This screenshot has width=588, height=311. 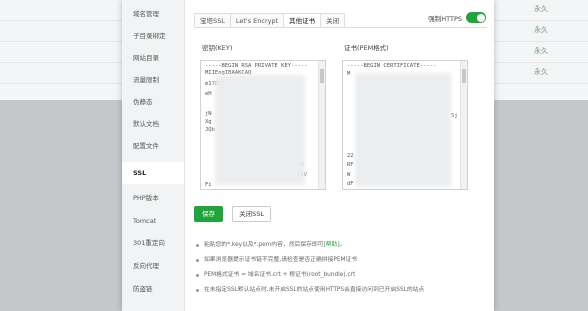 What do you see at coordinates (333, 20) in the screenshot?
I see `tab-close: 关闭` at bounding box center [333, 20].